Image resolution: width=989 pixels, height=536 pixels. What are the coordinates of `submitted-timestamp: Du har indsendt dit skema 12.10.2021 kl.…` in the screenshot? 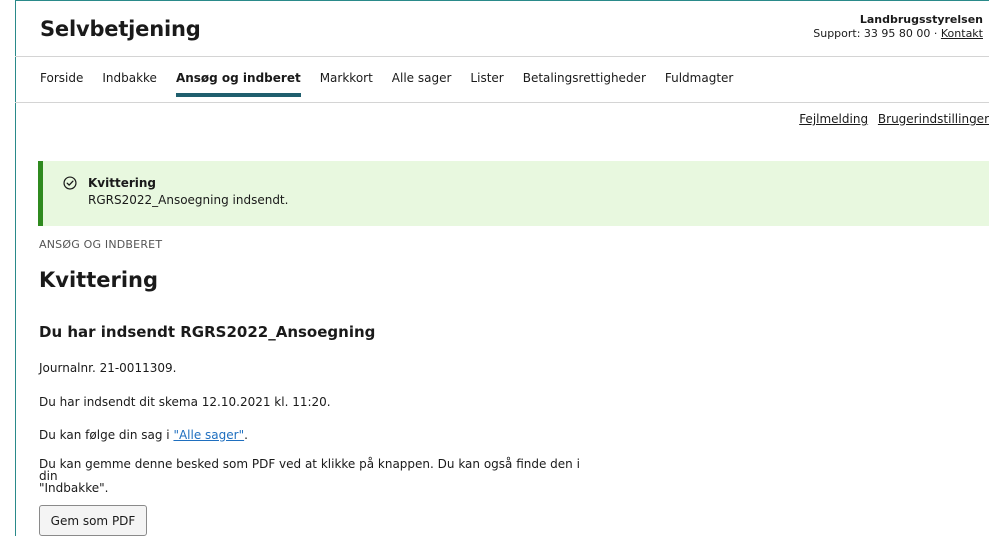 It's located at (185, 402).